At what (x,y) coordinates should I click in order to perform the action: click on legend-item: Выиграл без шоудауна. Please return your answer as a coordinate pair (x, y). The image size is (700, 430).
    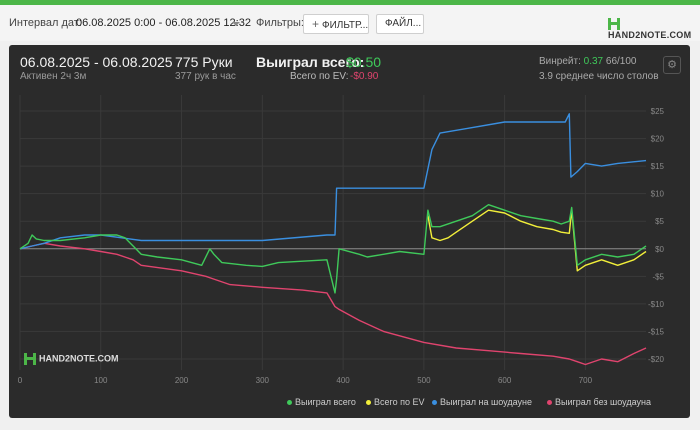
    Looking at the image, I should click on (599, 402).